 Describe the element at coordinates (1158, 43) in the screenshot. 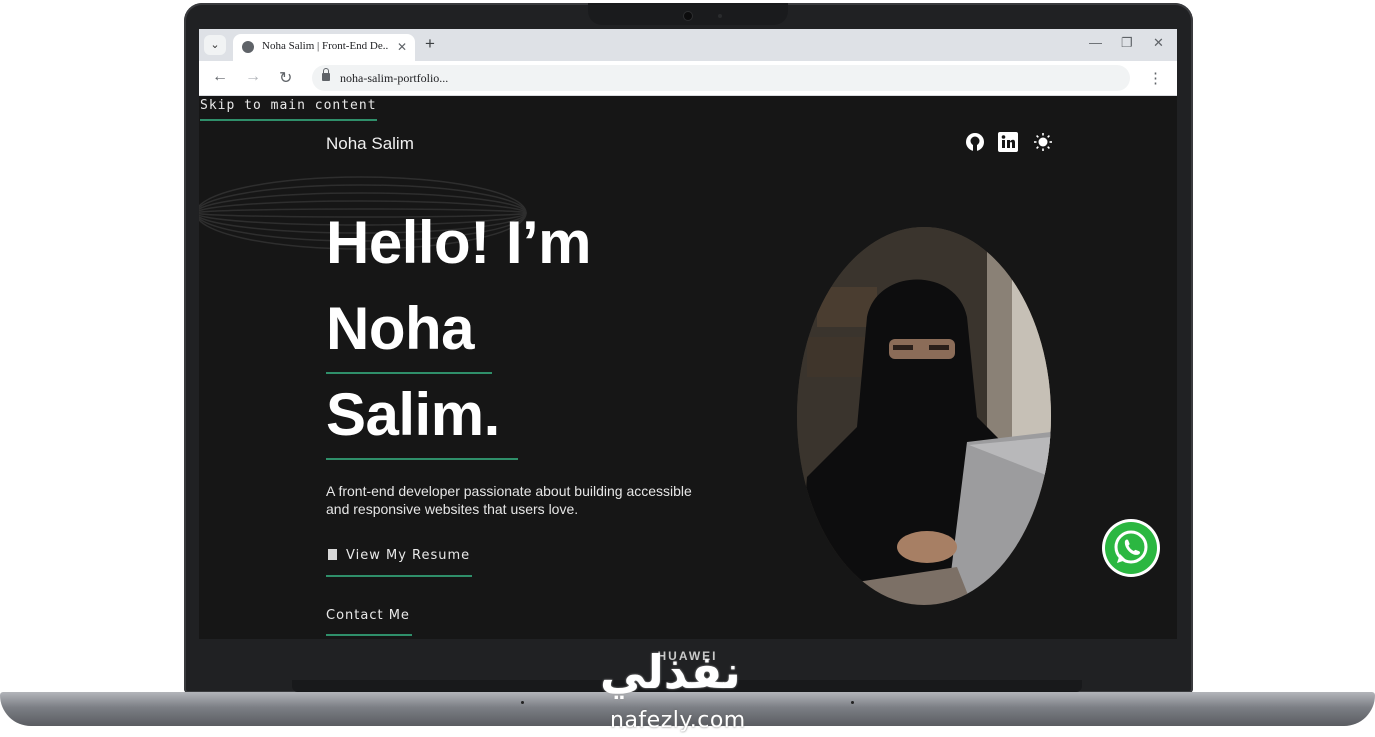

I see `window-close-button: ✕` at that location.